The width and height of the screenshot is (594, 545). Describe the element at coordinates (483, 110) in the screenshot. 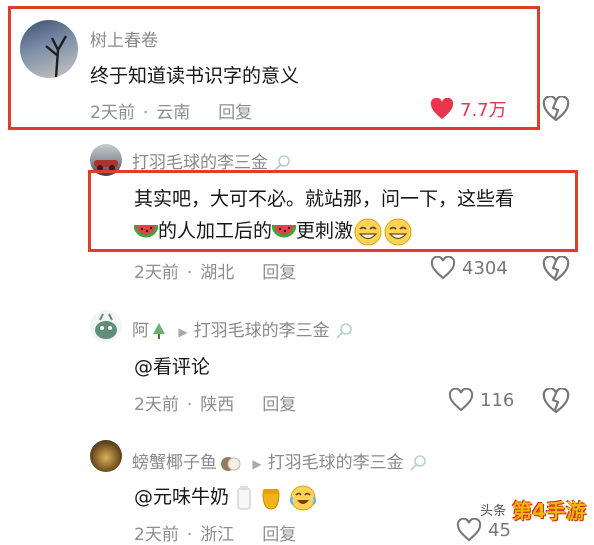

I see `like-count: 7.7万` at that location.